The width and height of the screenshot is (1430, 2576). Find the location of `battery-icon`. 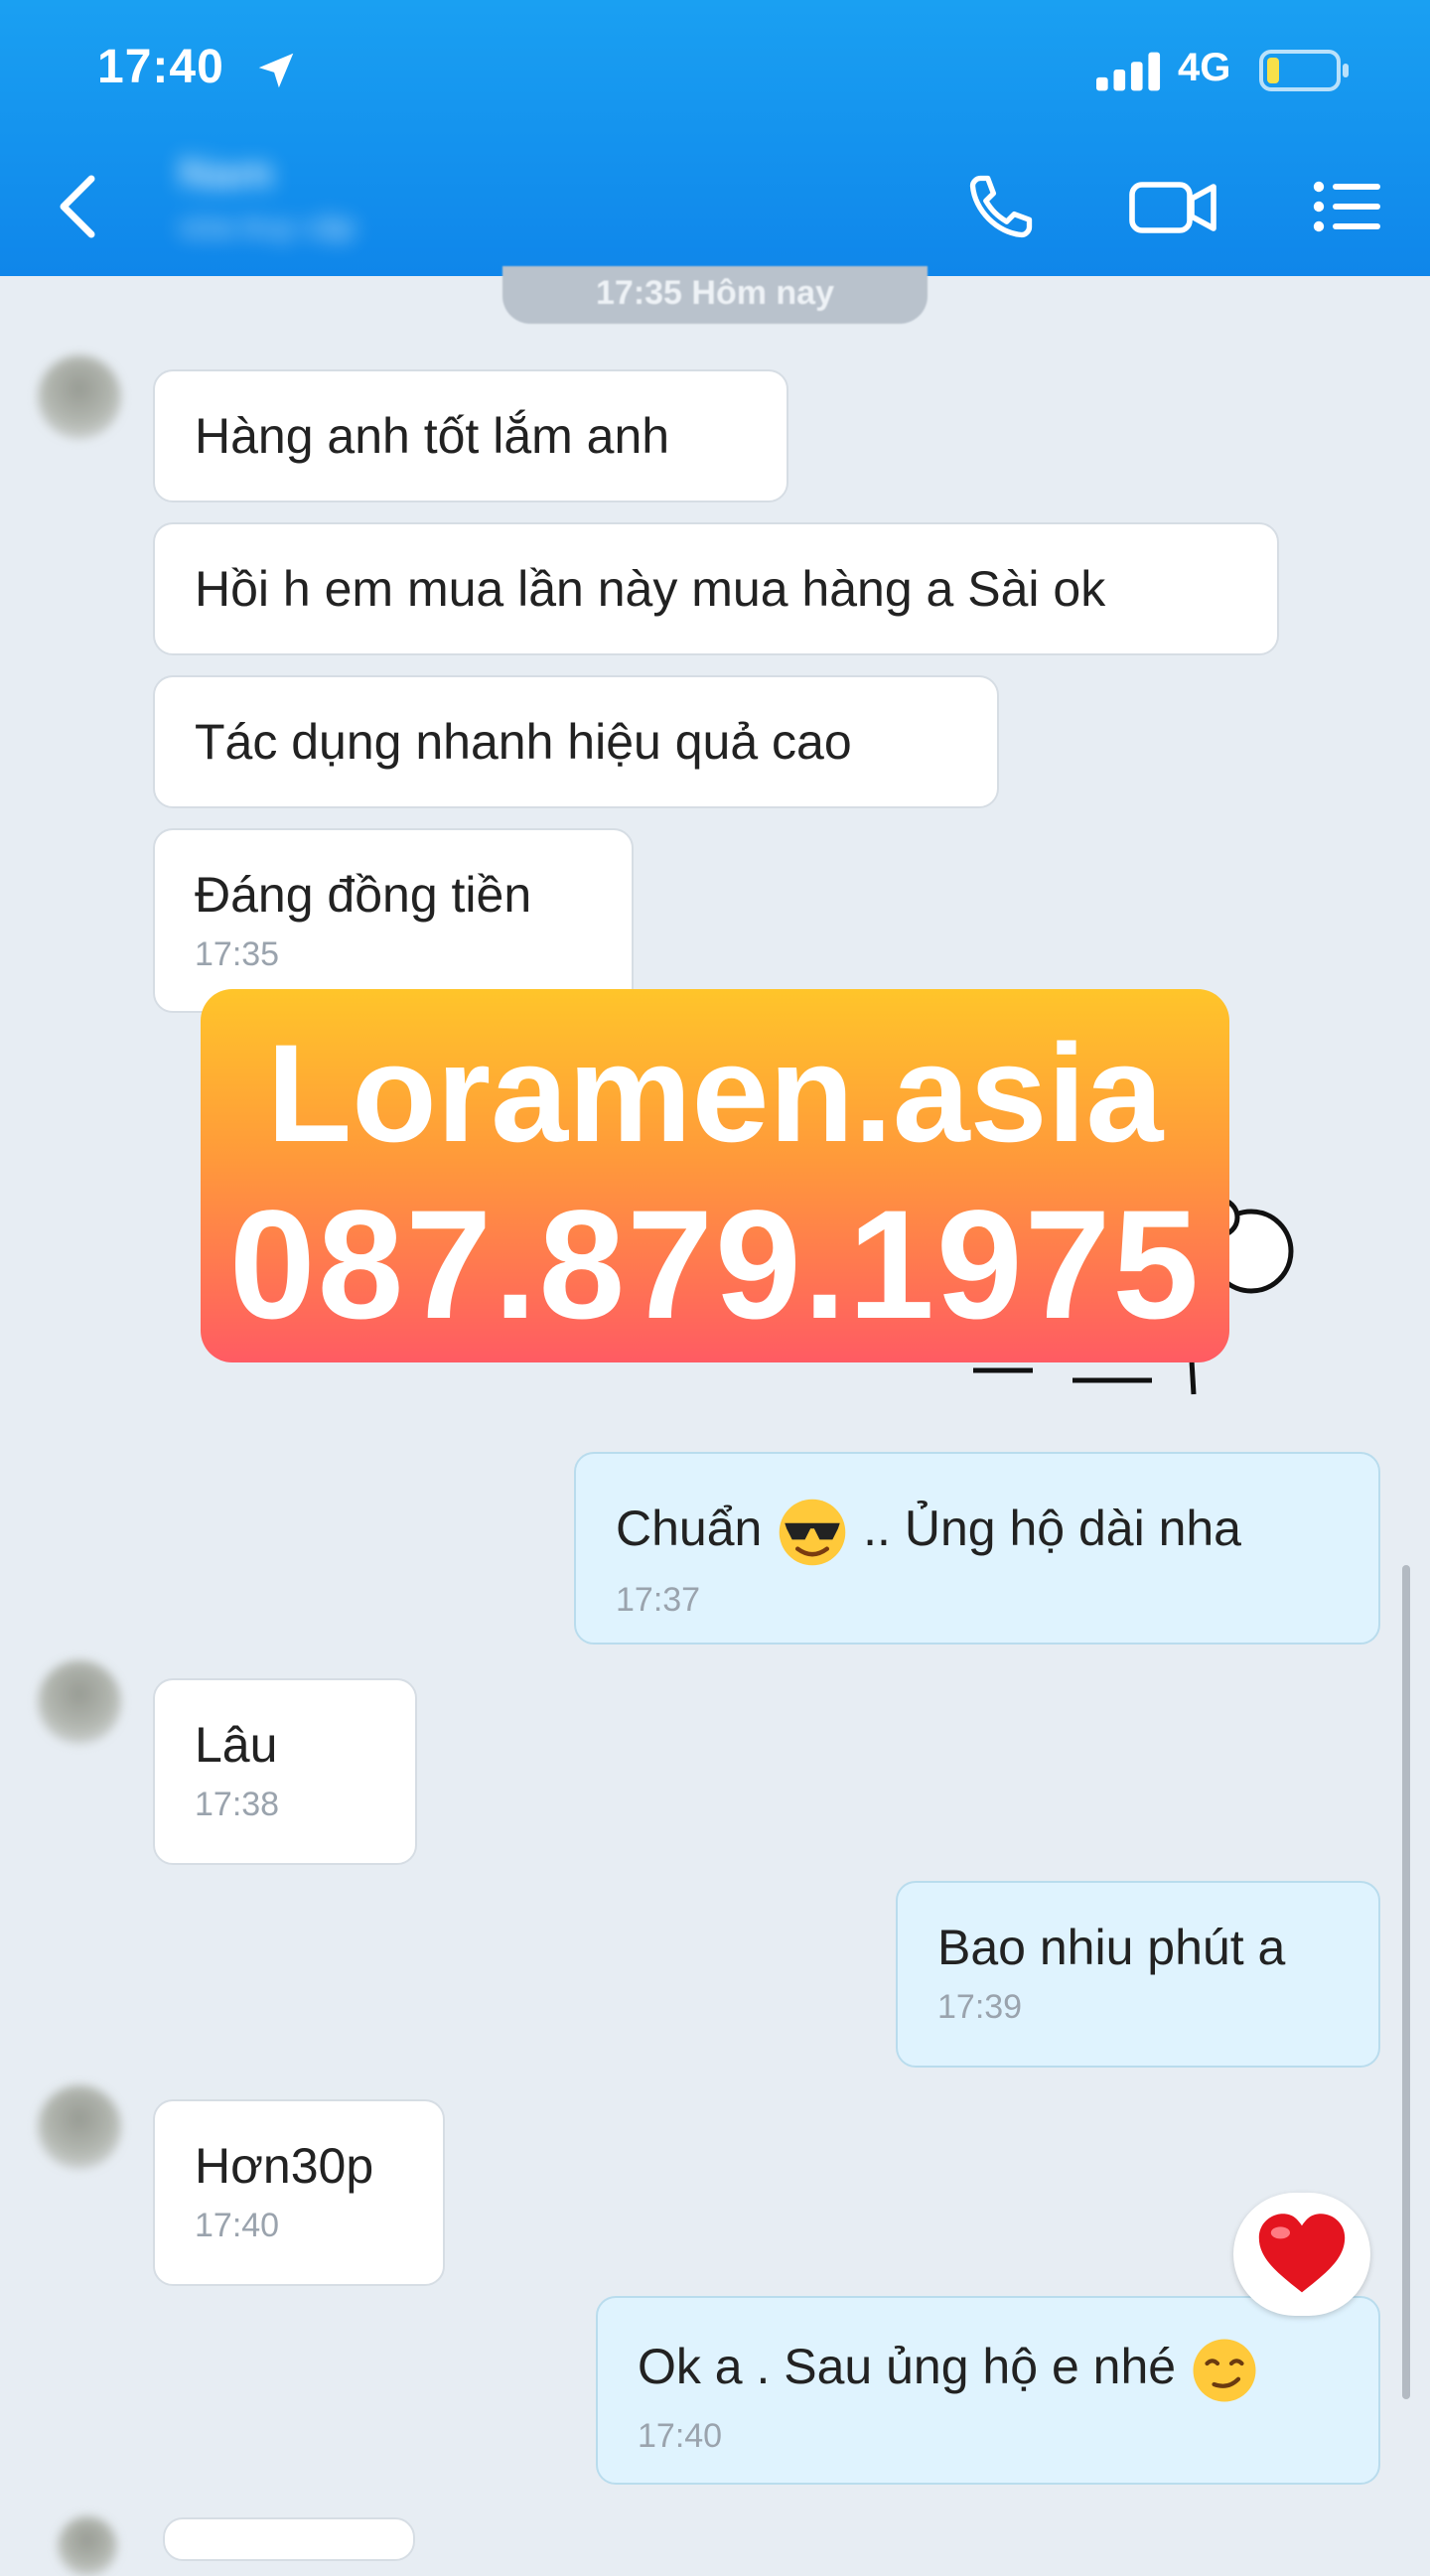

battery-icon is located at coordinates (1304, 70).